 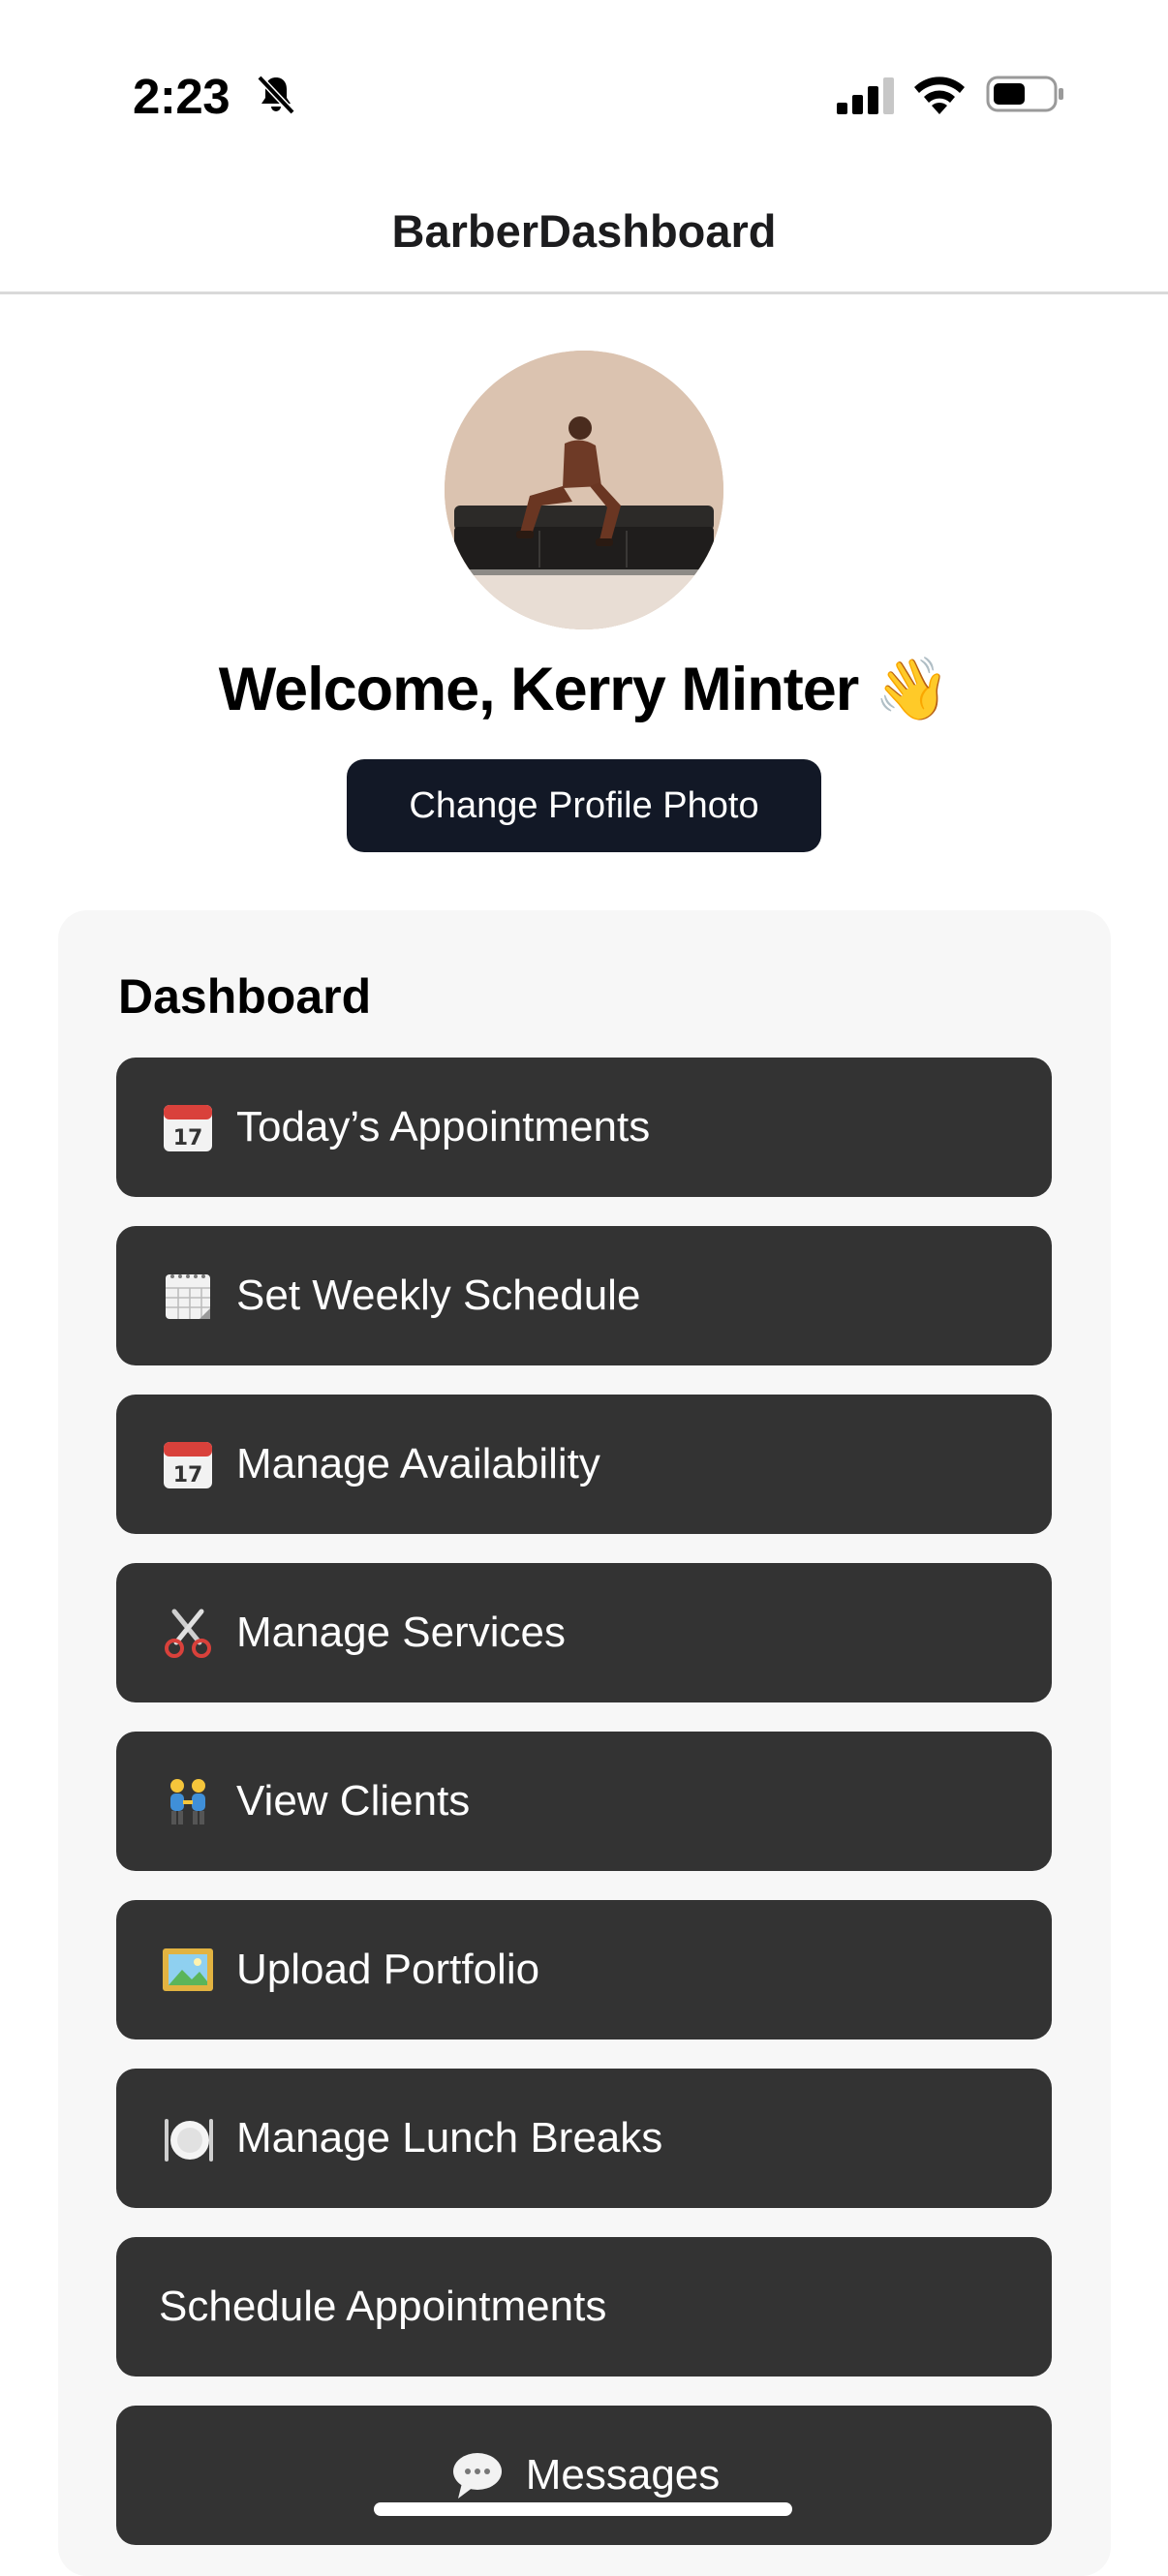 I want to click on menu-item-label: Manage Lunch Breaks, so click(x=449, y=2138).